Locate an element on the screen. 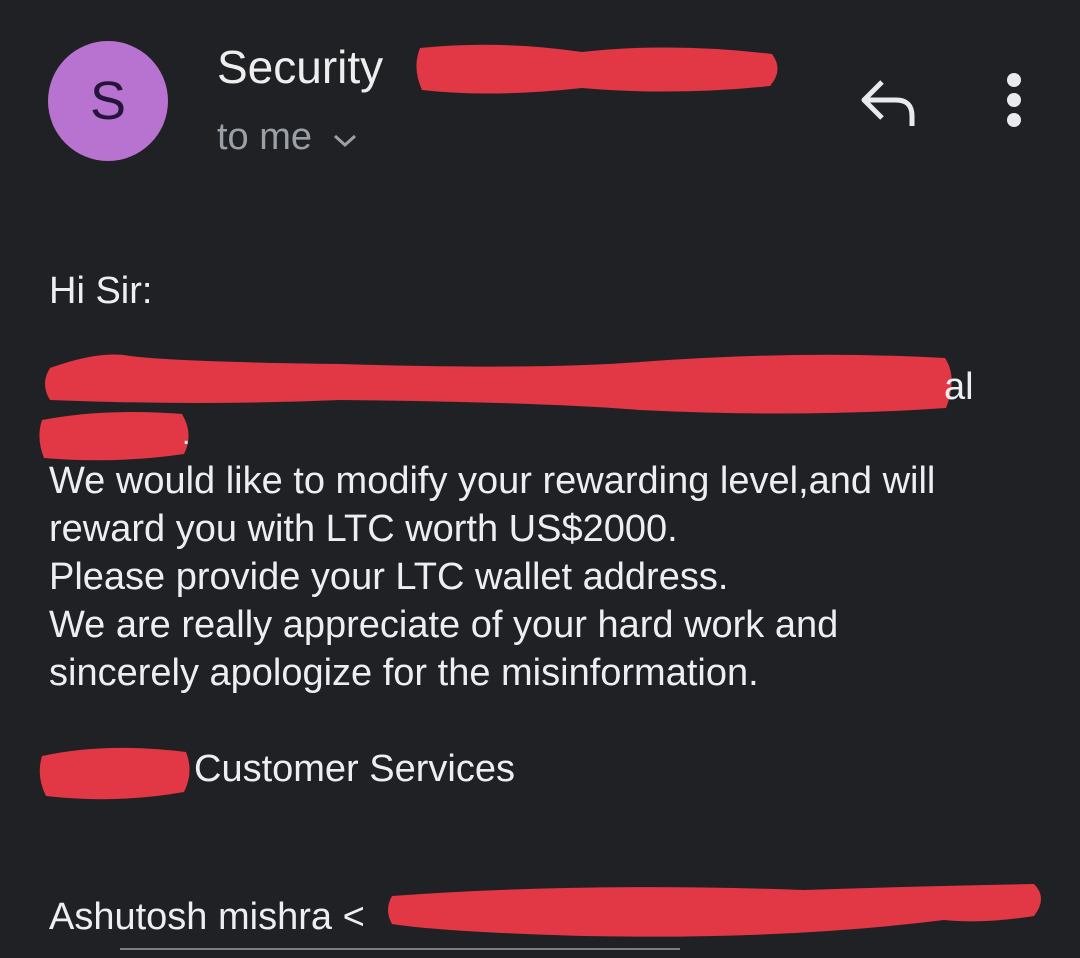 The width and height of the screenshot is (1080, 958). redaction-quoted-email is located at coordinates (714, 910).